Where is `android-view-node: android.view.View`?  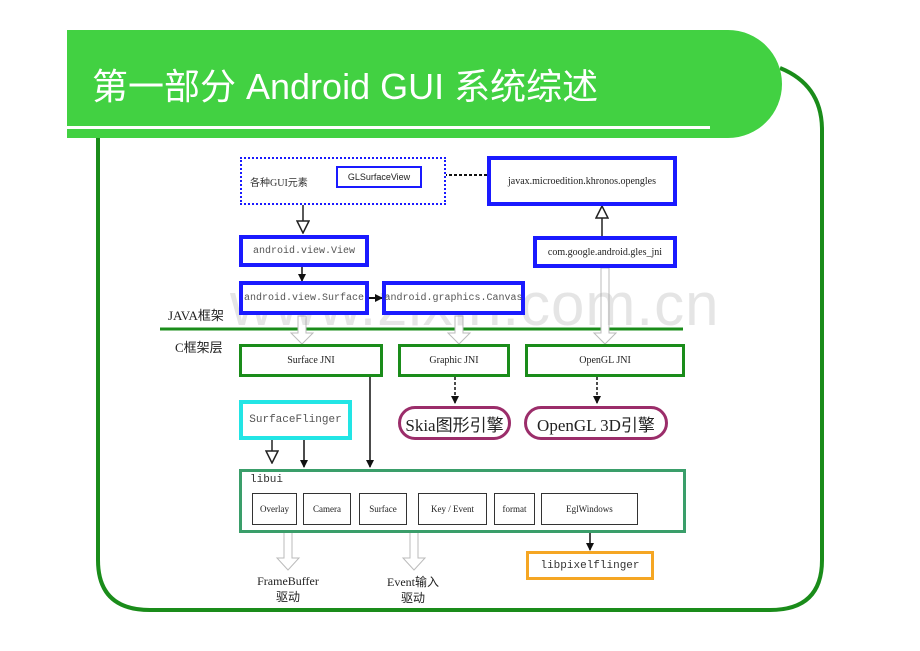
android-view-node: android.view.View is located at coordinates (304, 251).